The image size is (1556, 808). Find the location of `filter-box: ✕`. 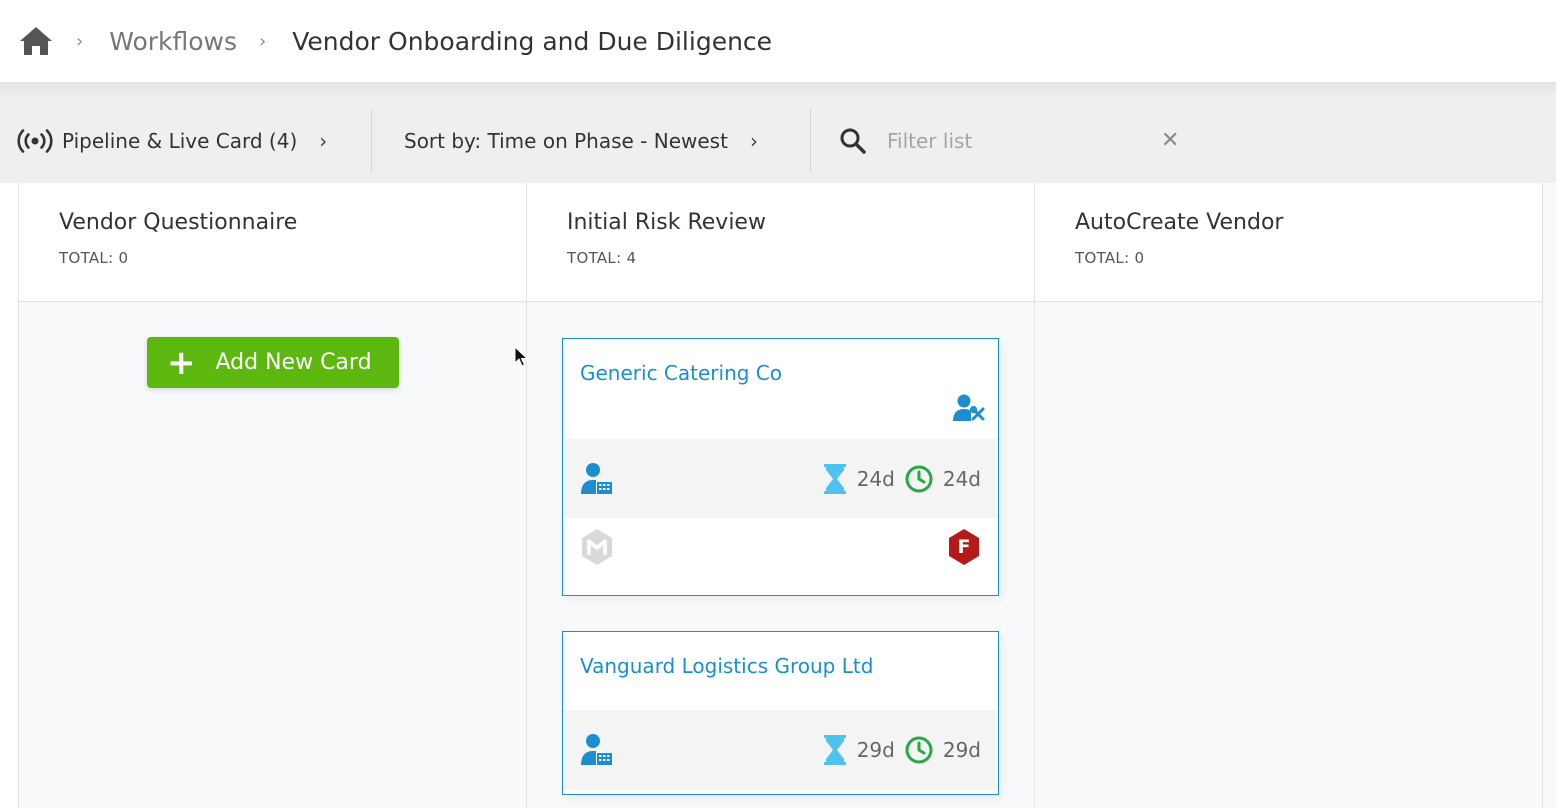

filter-box: ✕ is located at coordinates (1001, 141).